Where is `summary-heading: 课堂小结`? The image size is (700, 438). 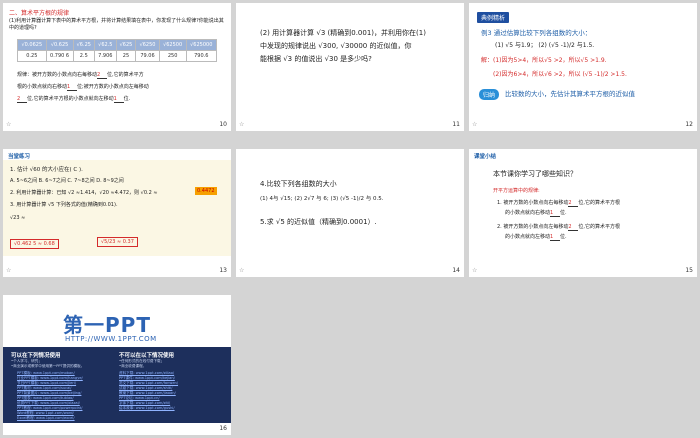
summary-heading: 课堂小结 is located at coordinates (485, 157).